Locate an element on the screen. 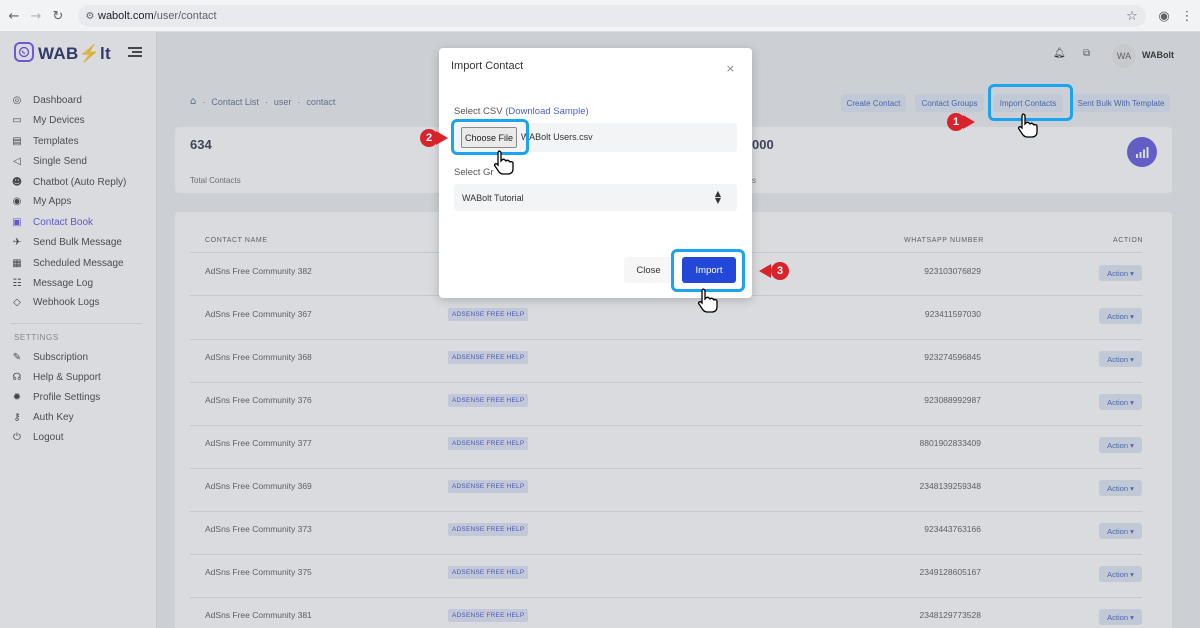  close-button: Close is located at coordinates (648, 270).